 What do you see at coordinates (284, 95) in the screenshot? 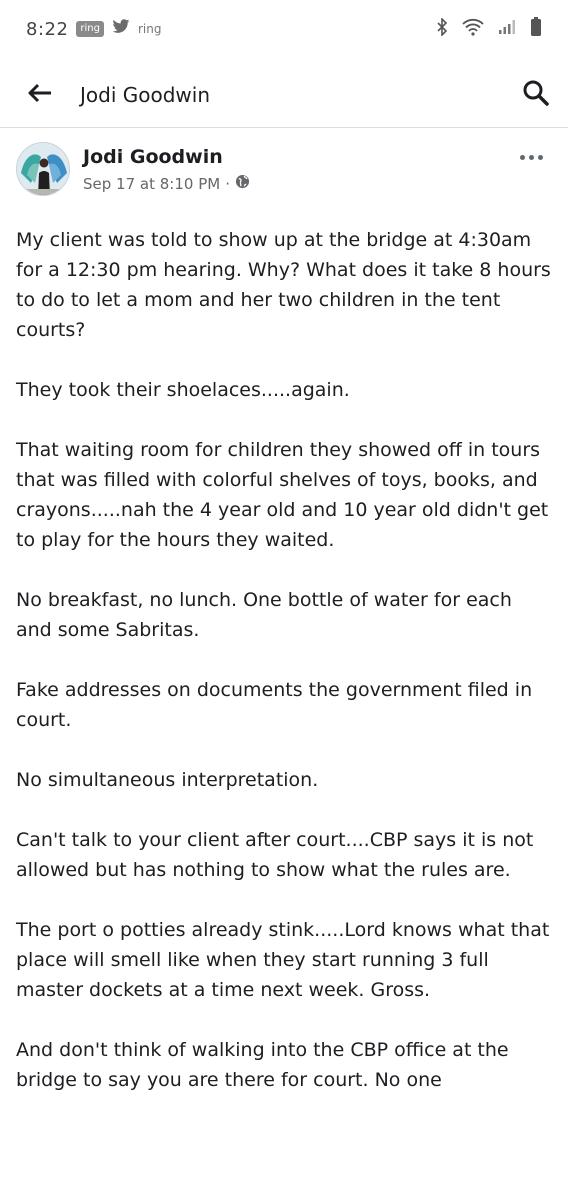
I see `app-bar: Jodi Goodwin` at bounding box center [284, 95].